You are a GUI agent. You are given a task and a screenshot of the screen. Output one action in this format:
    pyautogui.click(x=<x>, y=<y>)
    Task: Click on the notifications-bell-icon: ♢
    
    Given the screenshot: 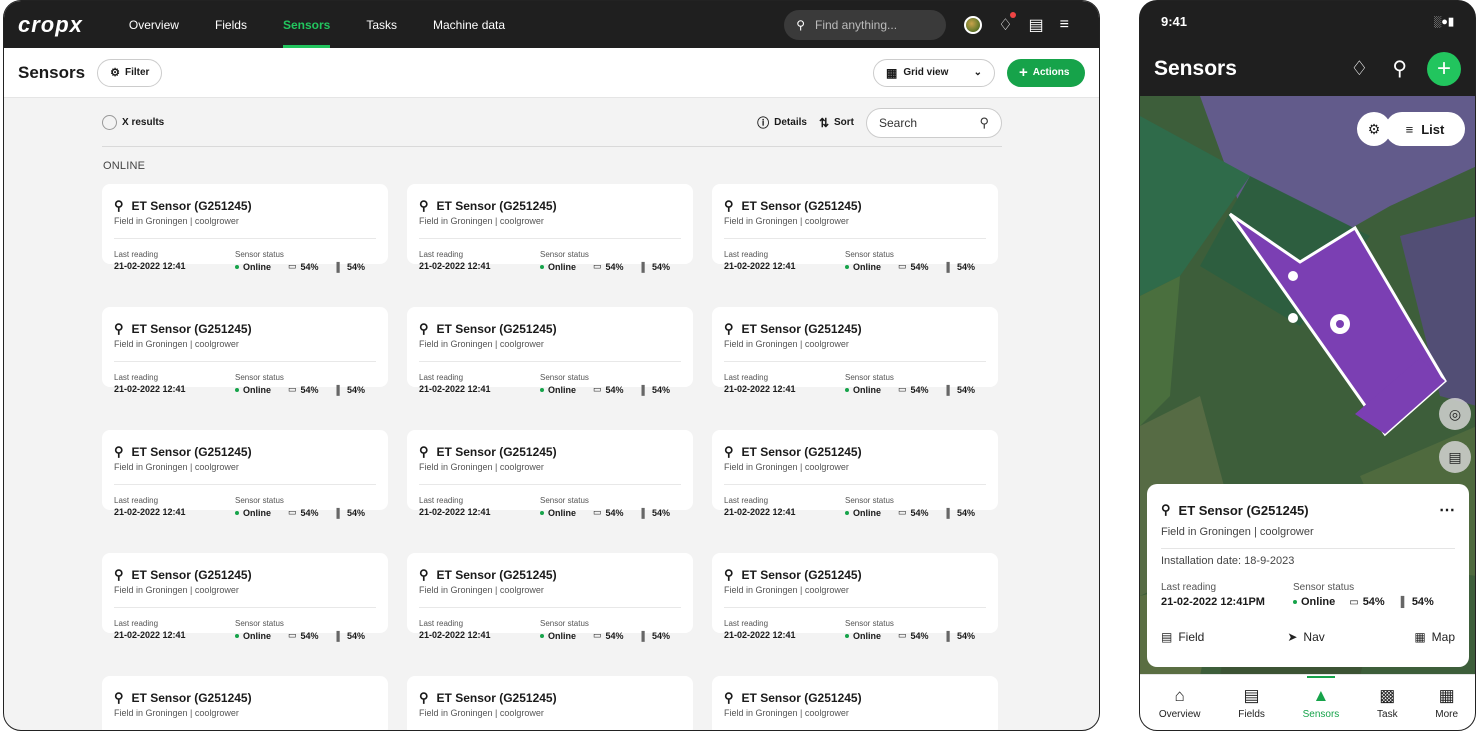 What is the action you would take?
    pyautogui.click(x=1007, y=23)
    